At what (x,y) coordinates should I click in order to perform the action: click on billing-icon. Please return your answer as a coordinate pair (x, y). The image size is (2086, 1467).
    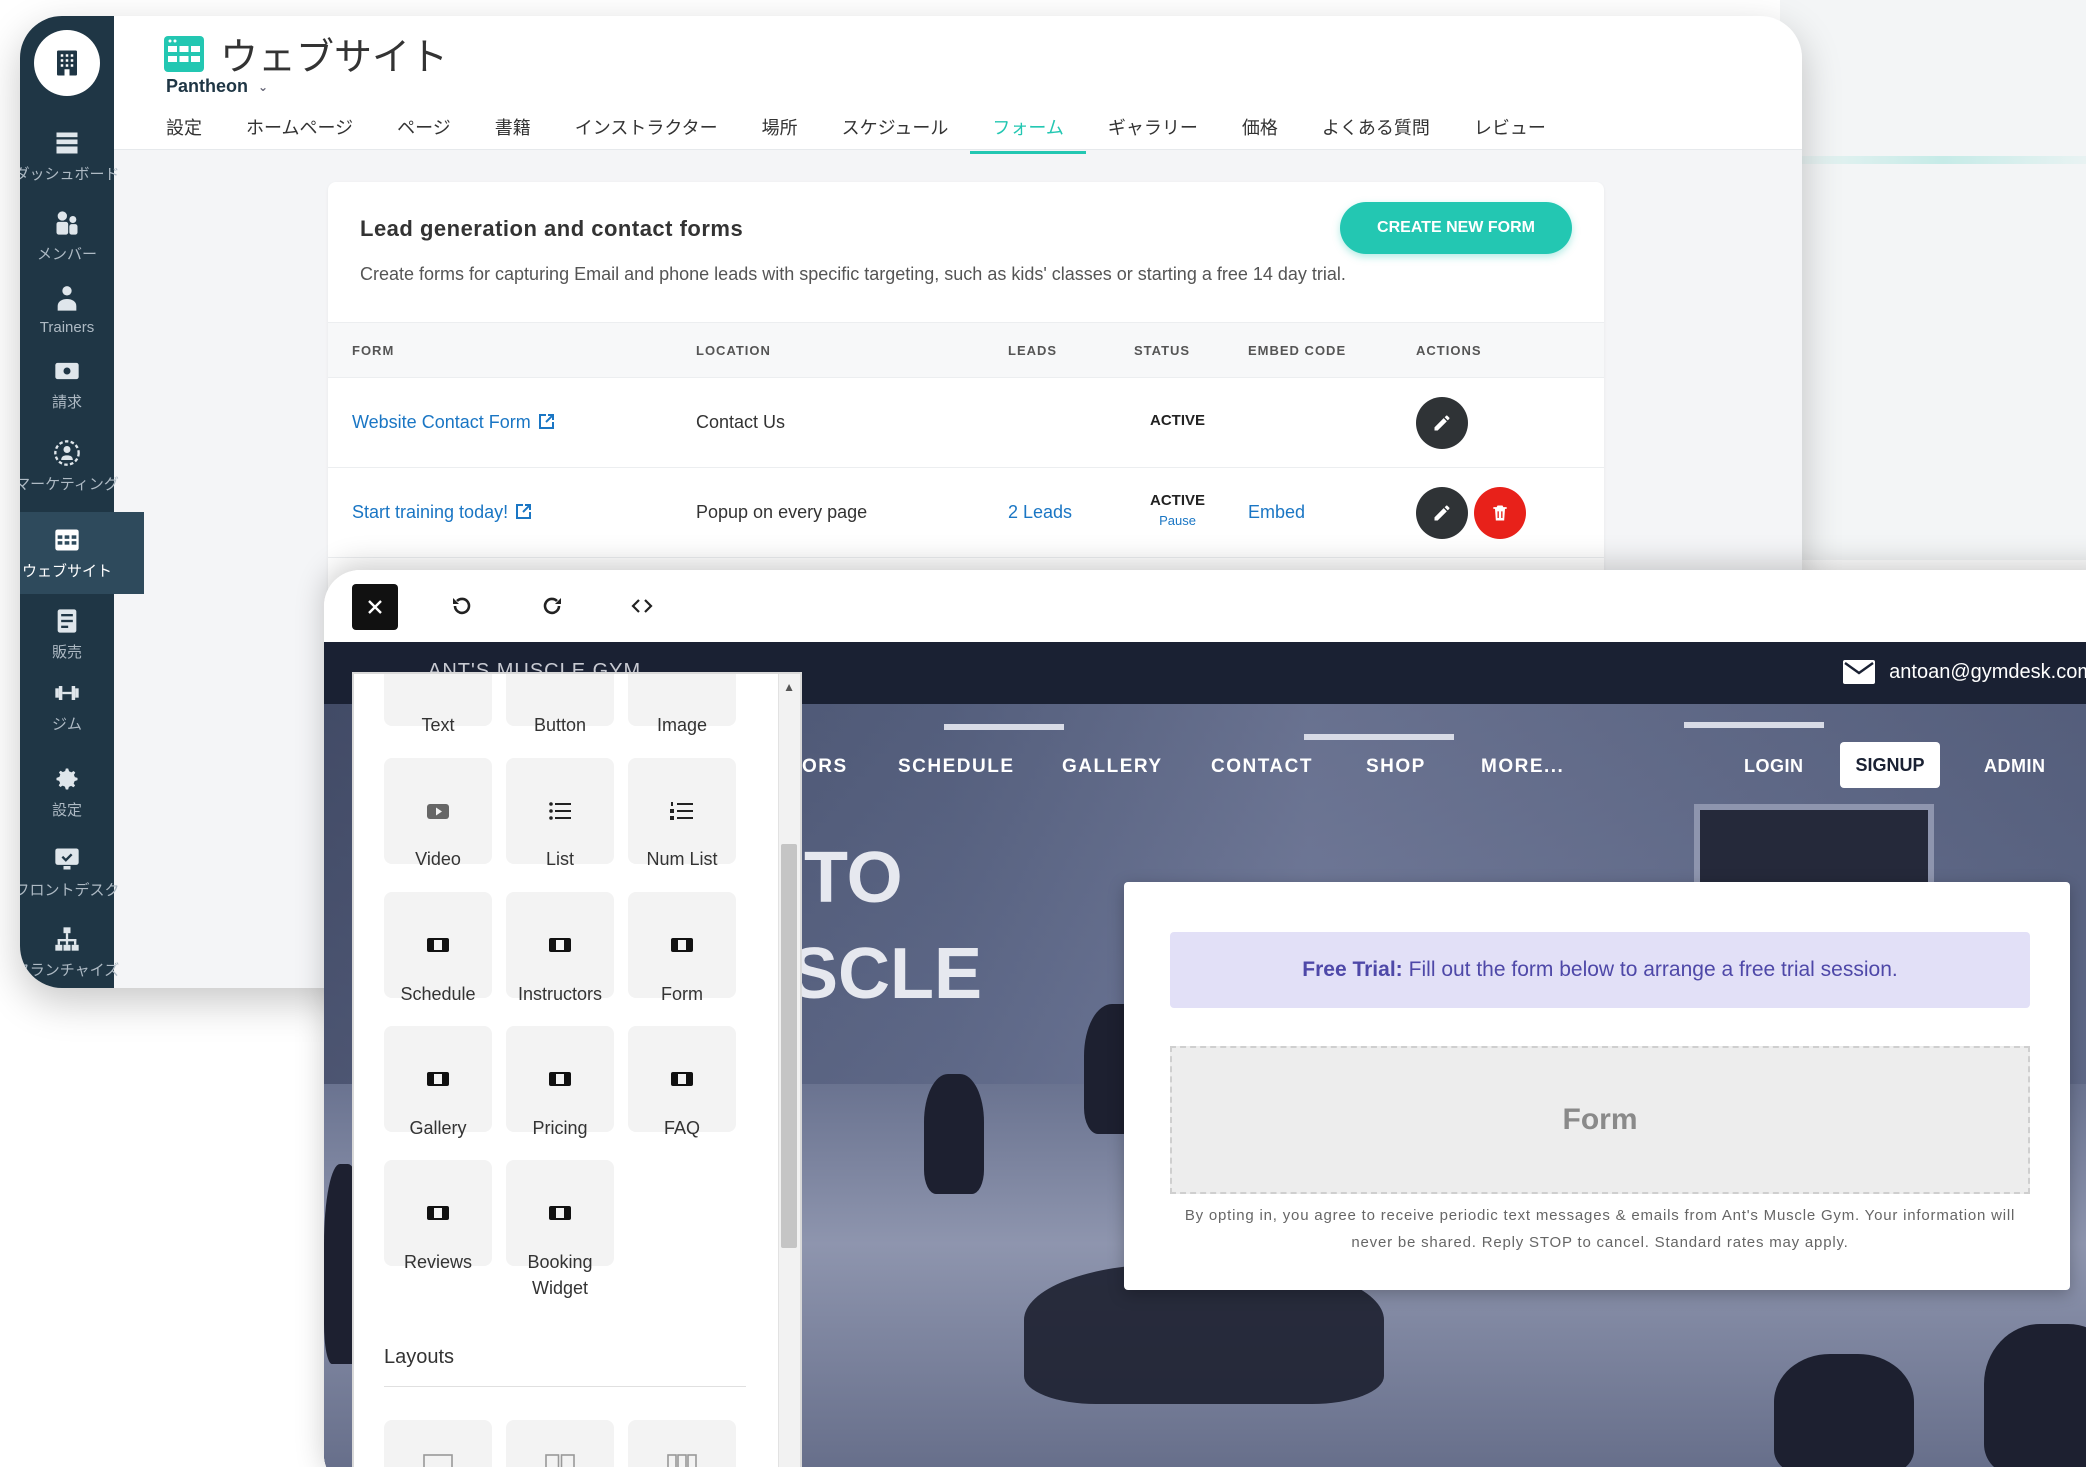
    Looking at the image, I should click on (67, 370).